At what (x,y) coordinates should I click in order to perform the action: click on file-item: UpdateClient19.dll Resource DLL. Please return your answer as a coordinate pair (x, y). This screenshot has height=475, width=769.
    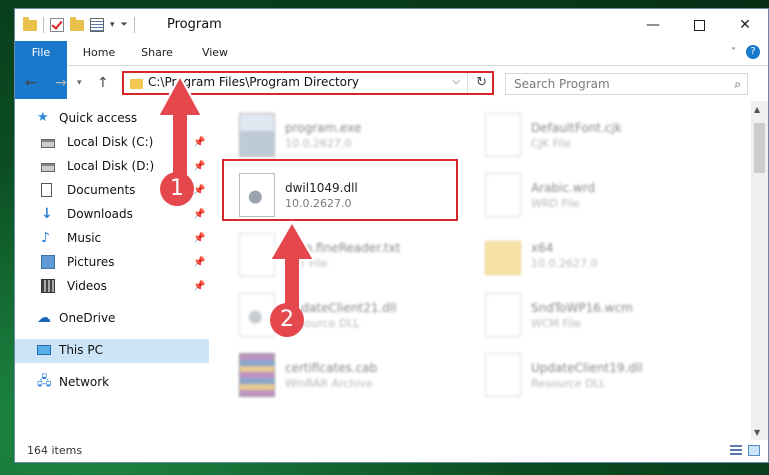
    Looking at the image, I should click on (600, 380).